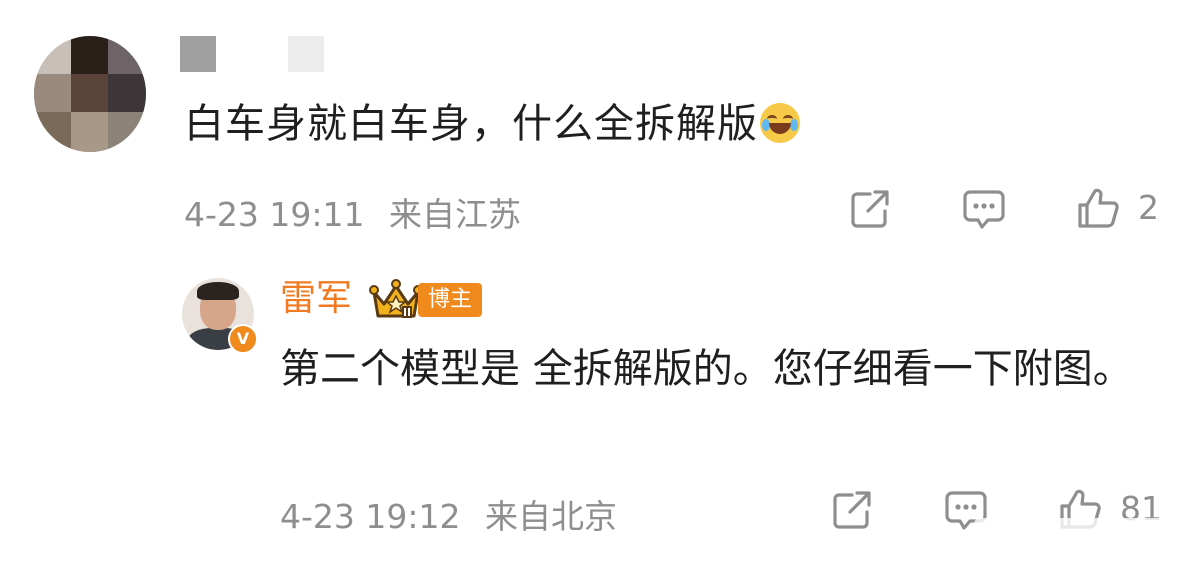 This screenshot has width=1188, height=563. What do you see at coordinates (90, 94) in the screenshot?
I see `commenter-avatar` at bounding box center [90, 94].